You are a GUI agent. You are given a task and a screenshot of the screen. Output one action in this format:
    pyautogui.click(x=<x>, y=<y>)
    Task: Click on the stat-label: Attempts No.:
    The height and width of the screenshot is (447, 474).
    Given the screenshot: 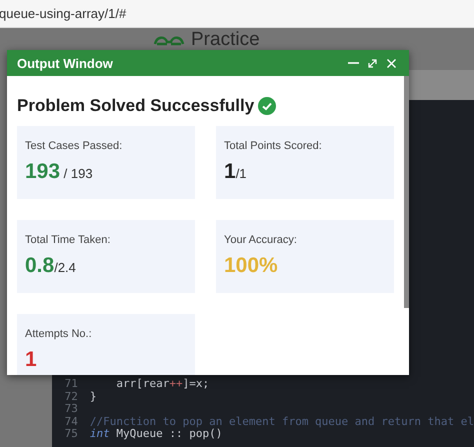 What is the action you would take?
    pyautogui.click(x=59, y=334)
    